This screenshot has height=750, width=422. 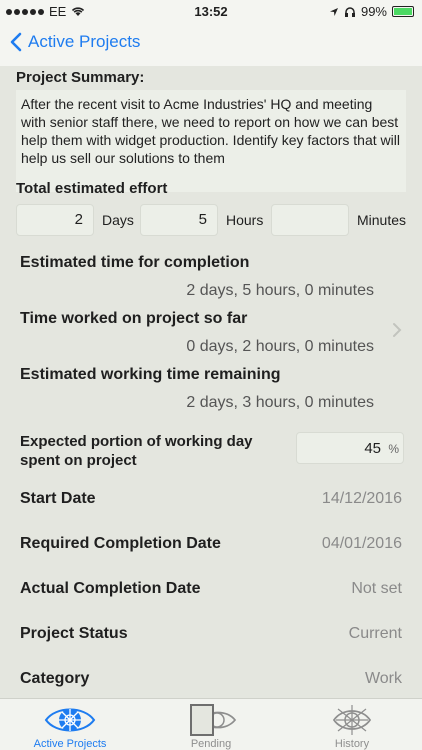 I want to click on tab-history: History, so click(x=352, y=724).